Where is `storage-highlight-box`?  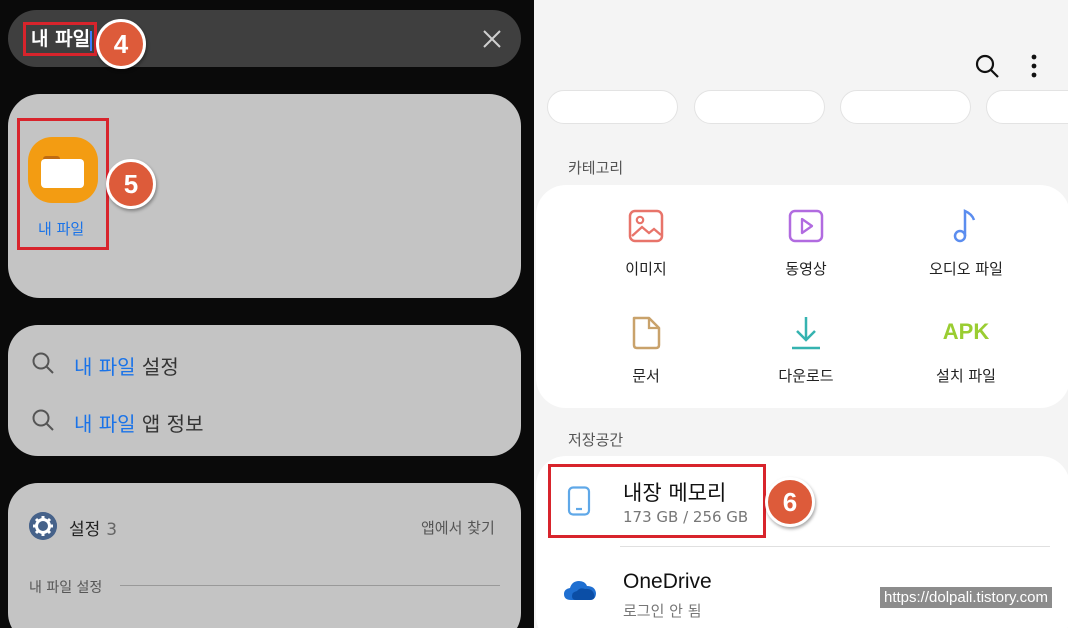 storage-highlight-box is located at coordinates (657, 501).